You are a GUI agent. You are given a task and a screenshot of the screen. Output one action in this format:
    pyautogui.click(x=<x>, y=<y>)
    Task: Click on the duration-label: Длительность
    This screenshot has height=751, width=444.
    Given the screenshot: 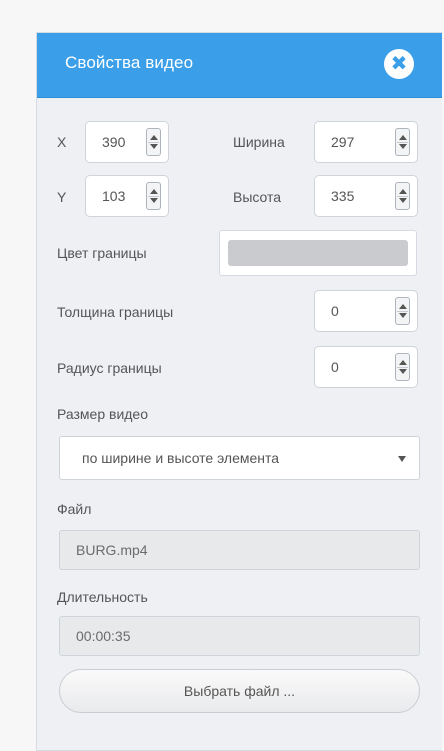 What is the action you would take?
    pyautogui.click(x=102, y=597)
    